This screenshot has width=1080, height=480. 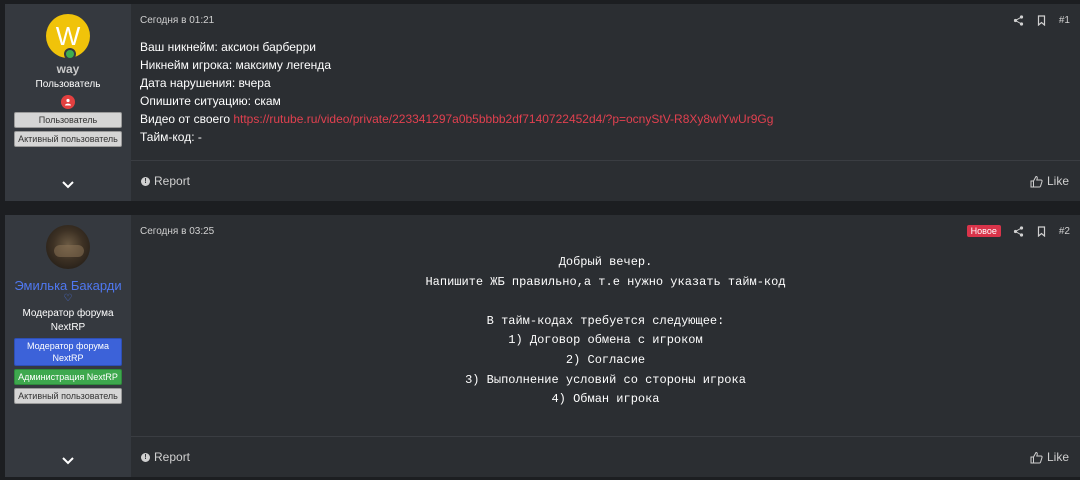 I want to click on post-date: Сегодня в 01:21, so click(x=177, y=20).